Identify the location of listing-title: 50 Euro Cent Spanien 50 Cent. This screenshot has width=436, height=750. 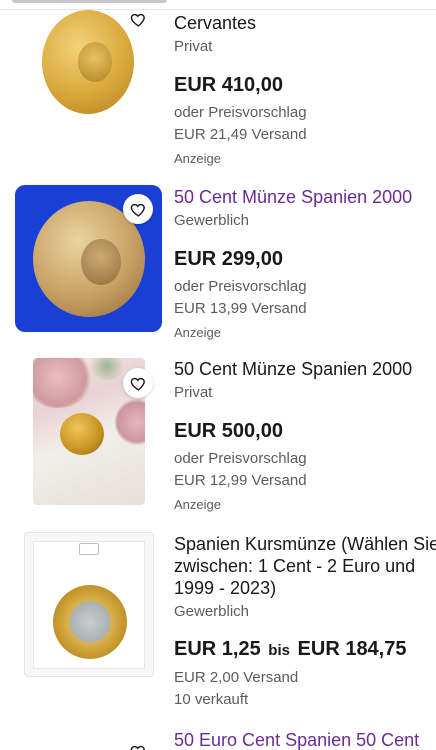
(305, 739).